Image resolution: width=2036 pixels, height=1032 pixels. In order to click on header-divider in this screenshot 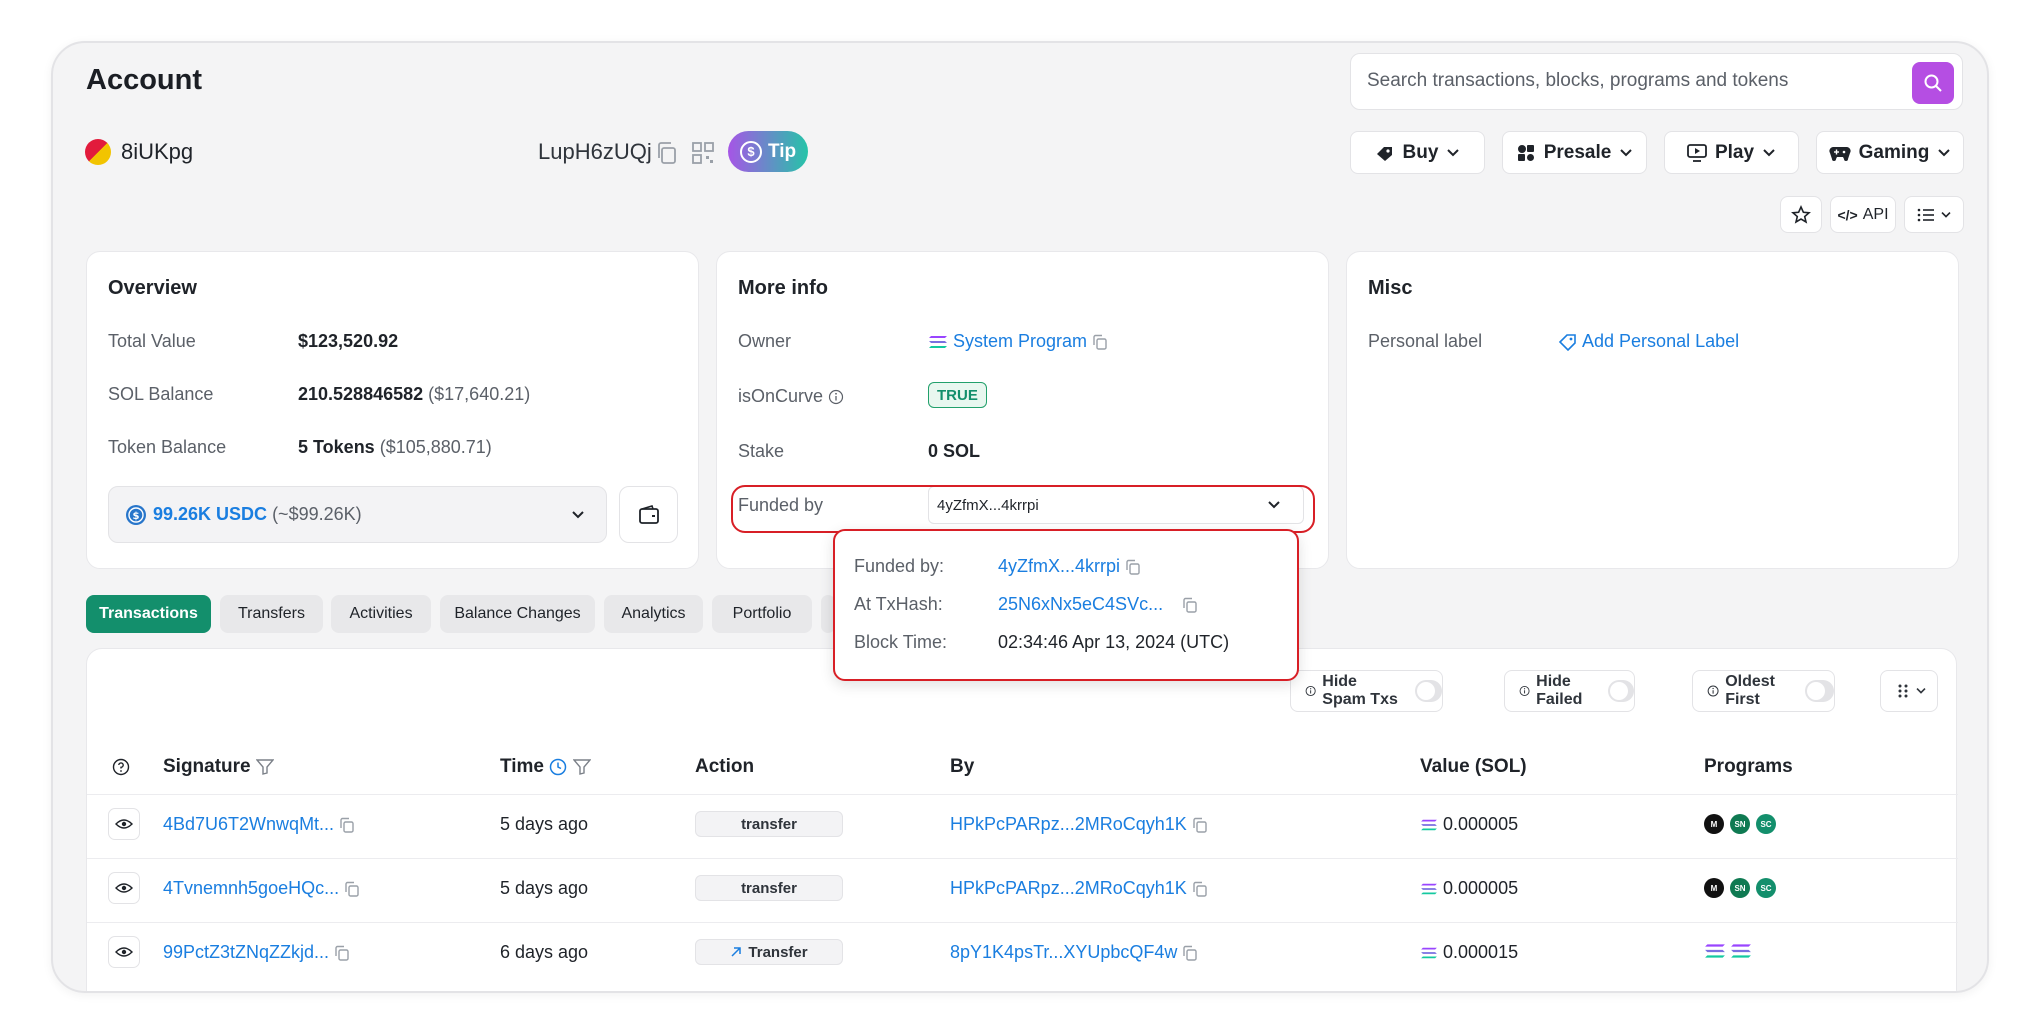, I will do `click(1022, 794)`.